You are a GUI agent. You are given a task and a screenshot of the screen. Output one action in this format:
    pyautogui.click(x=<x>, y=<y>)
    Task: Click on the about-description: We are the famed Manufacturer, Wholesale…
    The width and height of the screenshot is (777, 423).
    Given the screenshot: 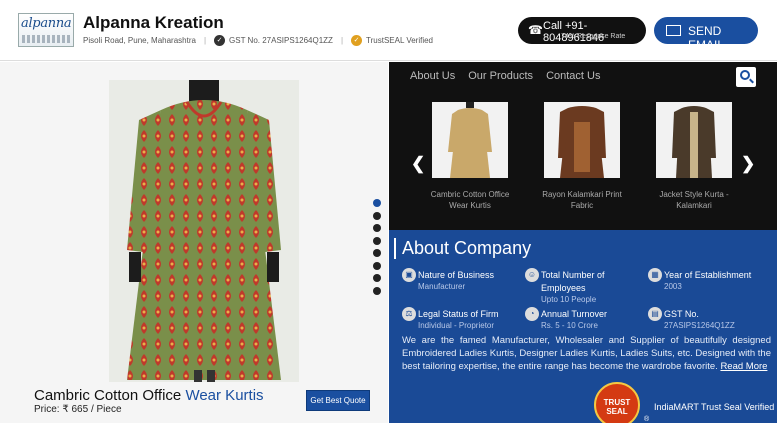 What is the action you would take?
    pyautogui.click(x=586, y=353)
    